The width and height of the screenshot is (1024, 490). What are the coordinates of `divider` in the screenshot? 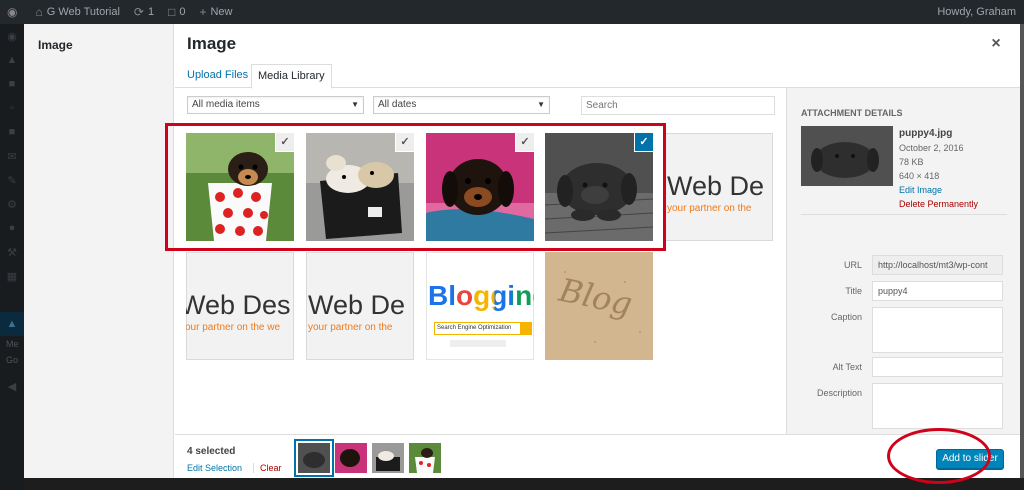 It's located at (904, 214).